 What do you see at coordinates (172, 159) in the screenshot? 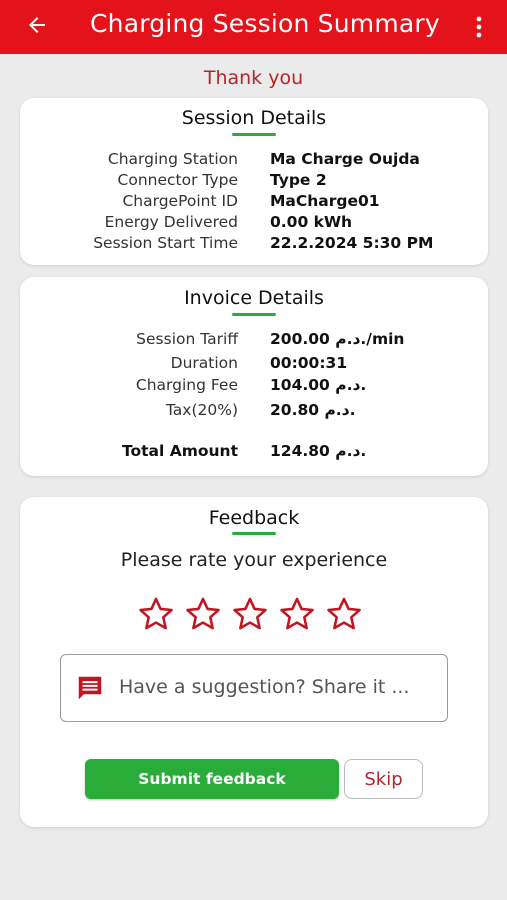
I see `detail-label: Charging Station` at bounding box center [172, 159].